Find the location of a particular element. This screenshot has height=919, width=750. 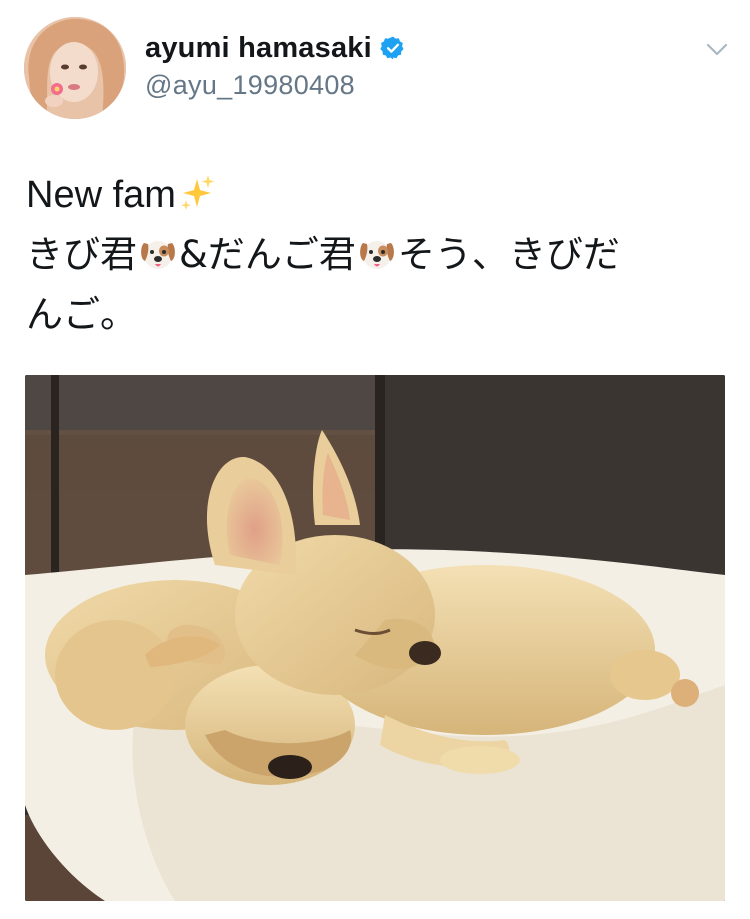

tweet-text-segment: そう、きびだ is located at coordinates (508, 254).